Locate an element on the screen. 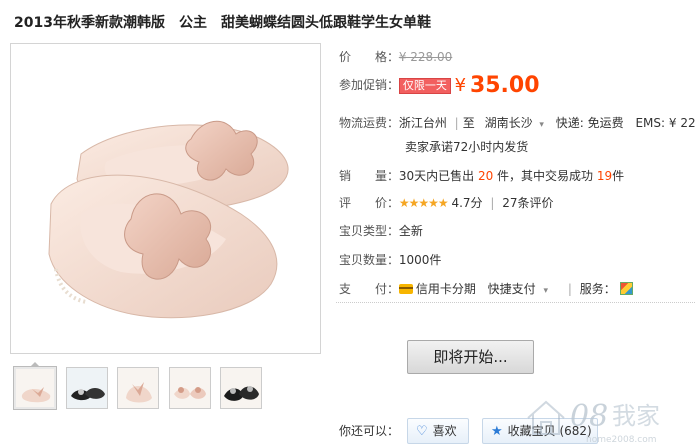  type-label: 宝贝类型： is located at coordinates (369, 231).